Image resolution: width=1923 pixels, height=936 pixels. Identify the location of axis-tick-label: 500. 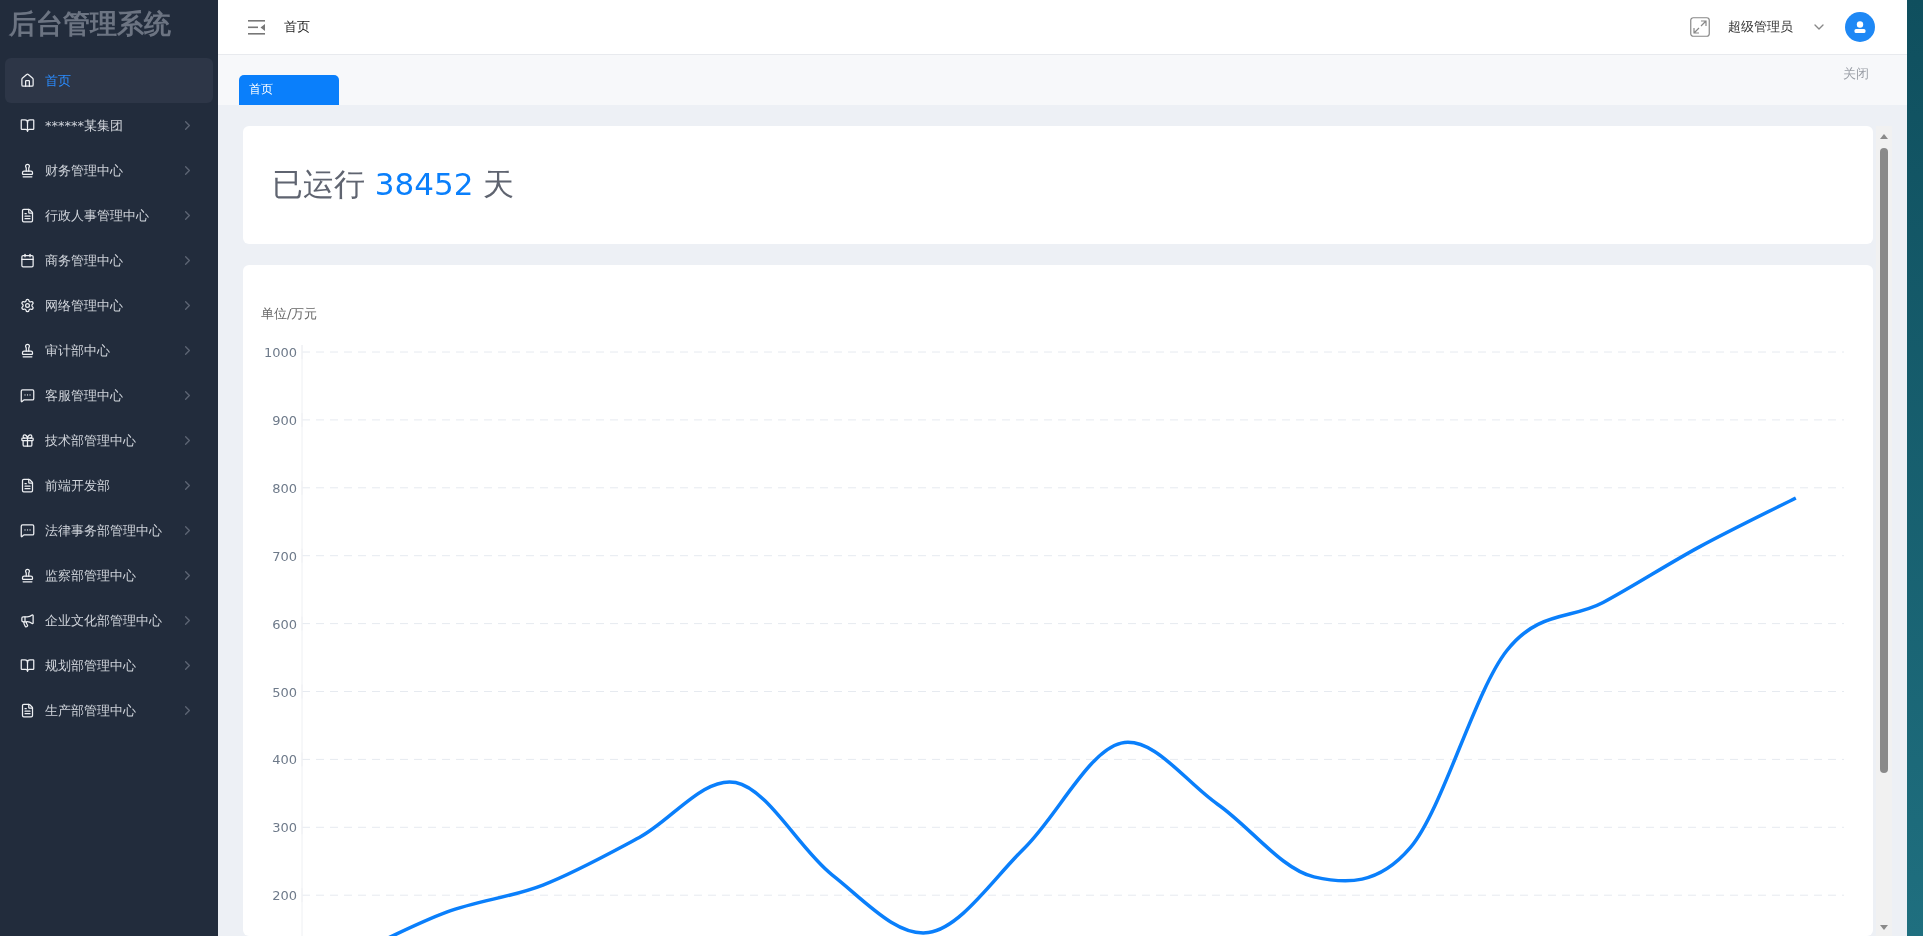
(284, 692).